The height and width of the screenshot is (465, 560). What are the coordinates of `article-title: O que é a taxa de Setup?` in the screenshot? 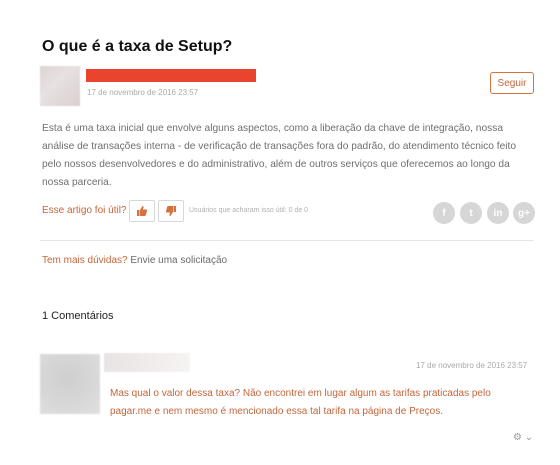 It's located at (137, 46).